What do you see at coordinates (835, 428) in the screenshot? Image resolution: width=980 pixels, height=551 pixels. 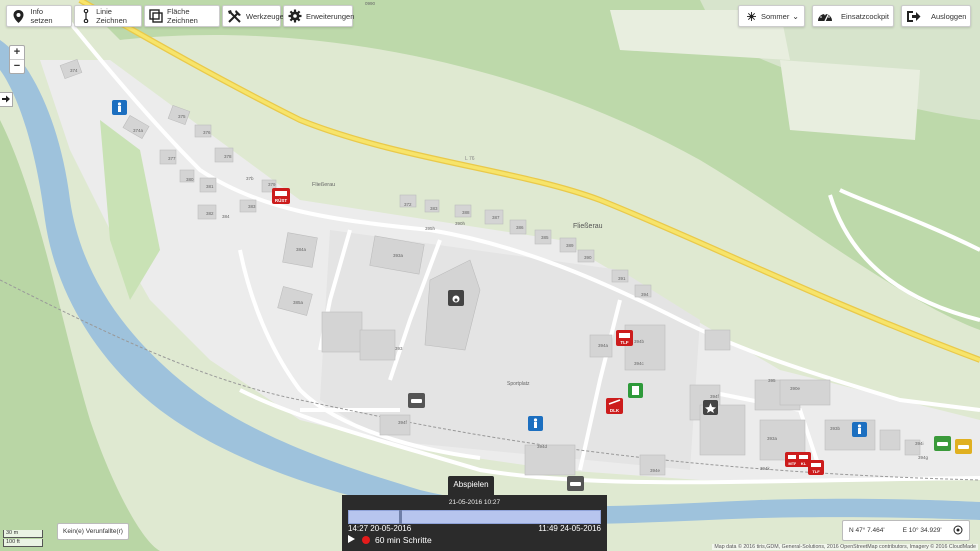 I see `house-number-label: 393b` at bounding box center [835, 428].